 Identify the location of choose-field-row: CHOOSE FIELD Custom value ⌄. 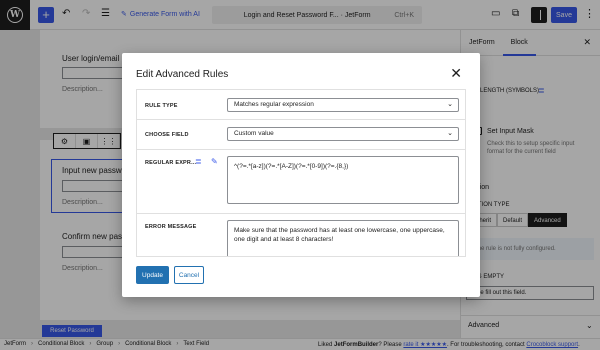
(301, 135).